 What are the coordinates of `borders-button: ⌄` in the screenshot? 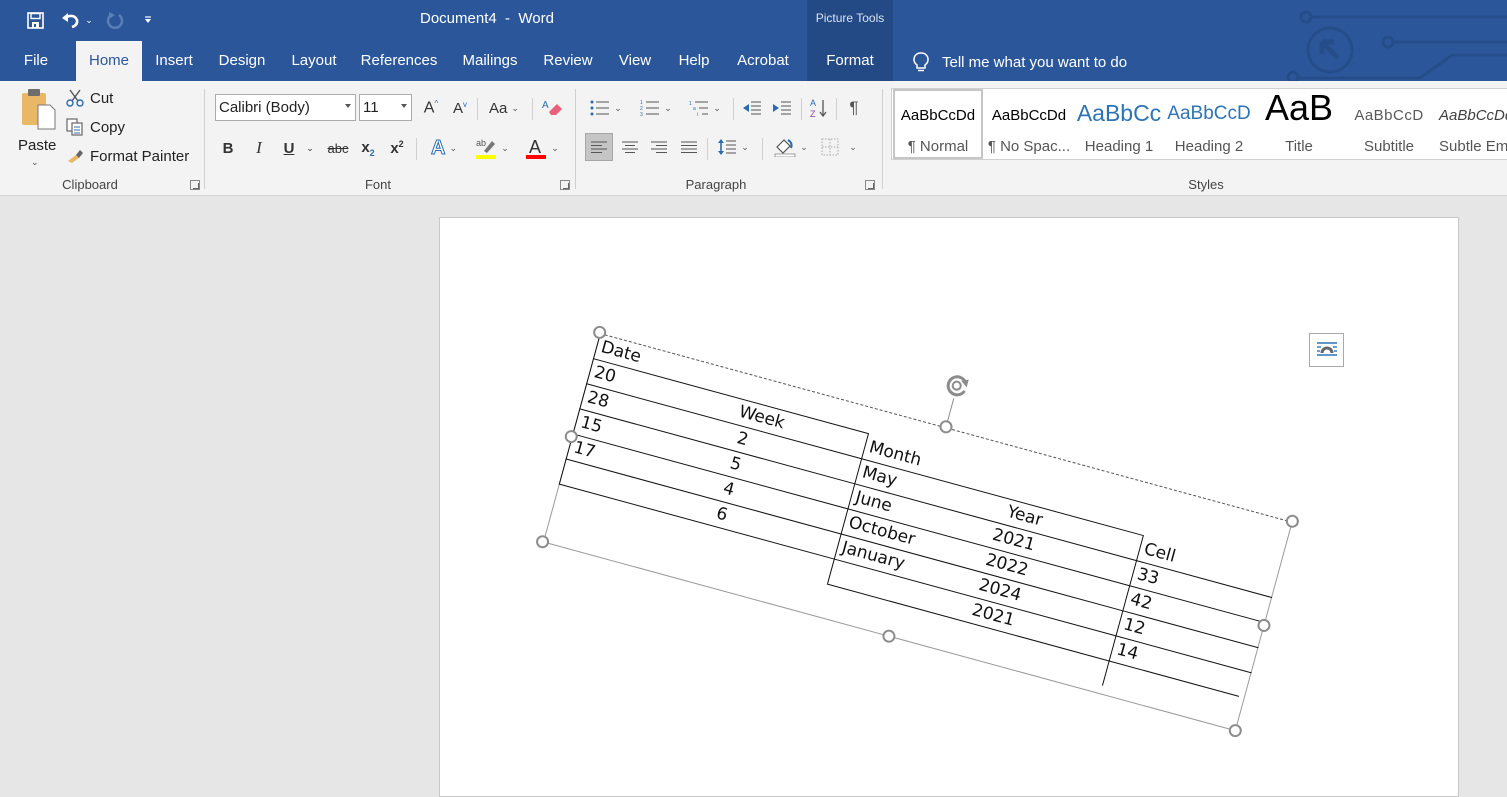 It's located at (839, 147).